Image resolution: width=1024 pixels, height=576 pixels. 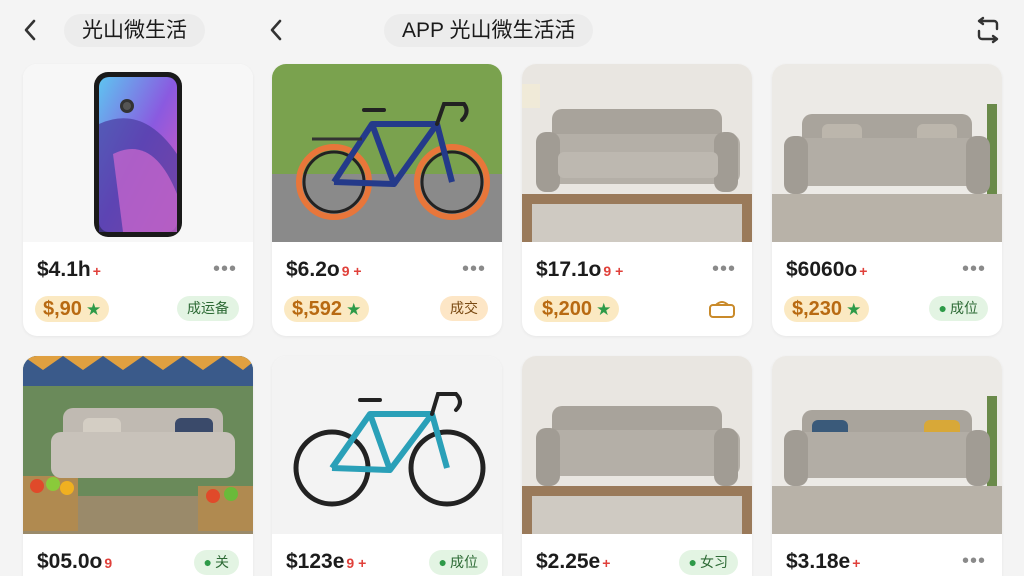 I want to click on price-text: $05.0o 9, so click(x=74, y=562).